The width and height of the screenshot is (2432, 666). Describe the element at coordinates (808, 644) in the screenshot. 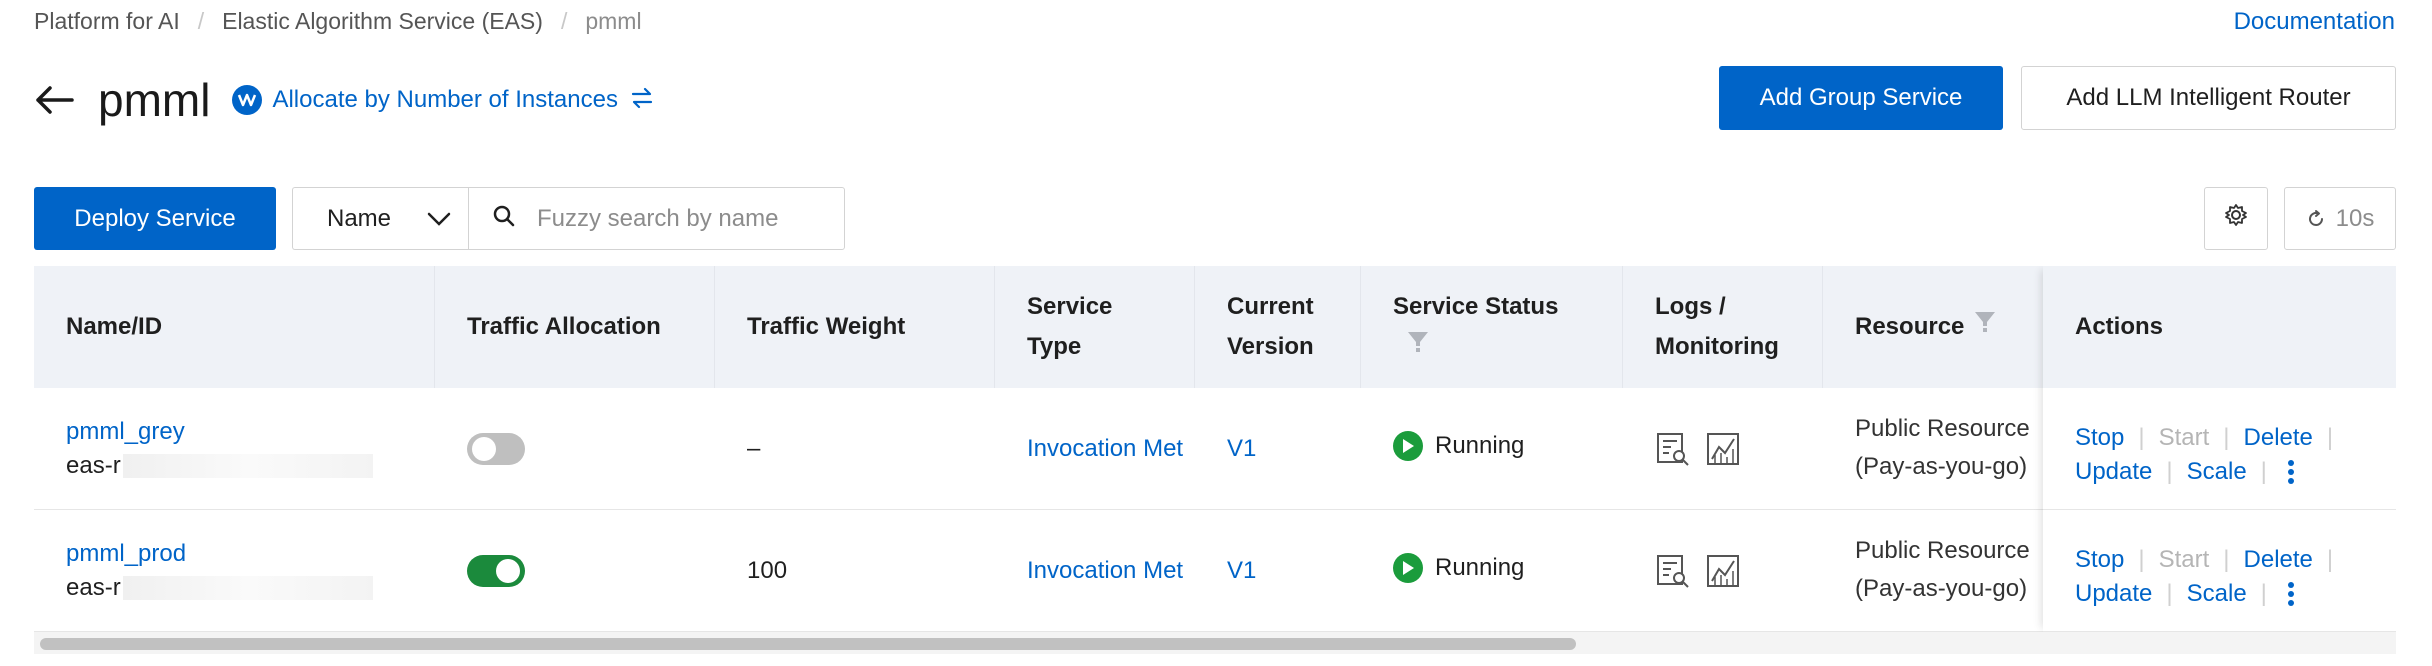

I see `scrollbar-thumb` at that location.